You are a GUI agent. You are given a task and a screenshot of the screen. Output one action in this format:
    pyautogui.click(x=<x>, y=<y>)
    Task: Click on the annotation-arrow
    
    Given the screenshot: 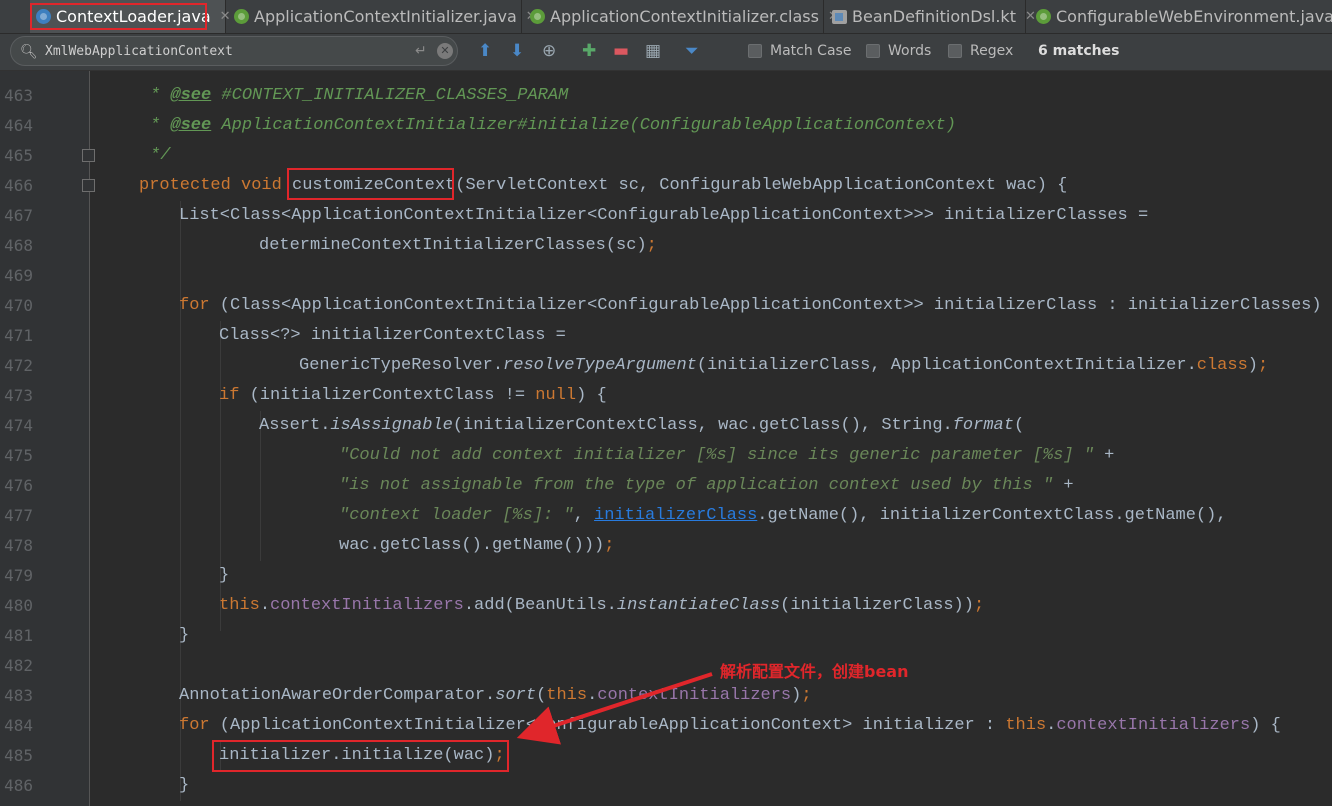 What is the action you would take?
    pyautogui.click(x=614, y=708)
    